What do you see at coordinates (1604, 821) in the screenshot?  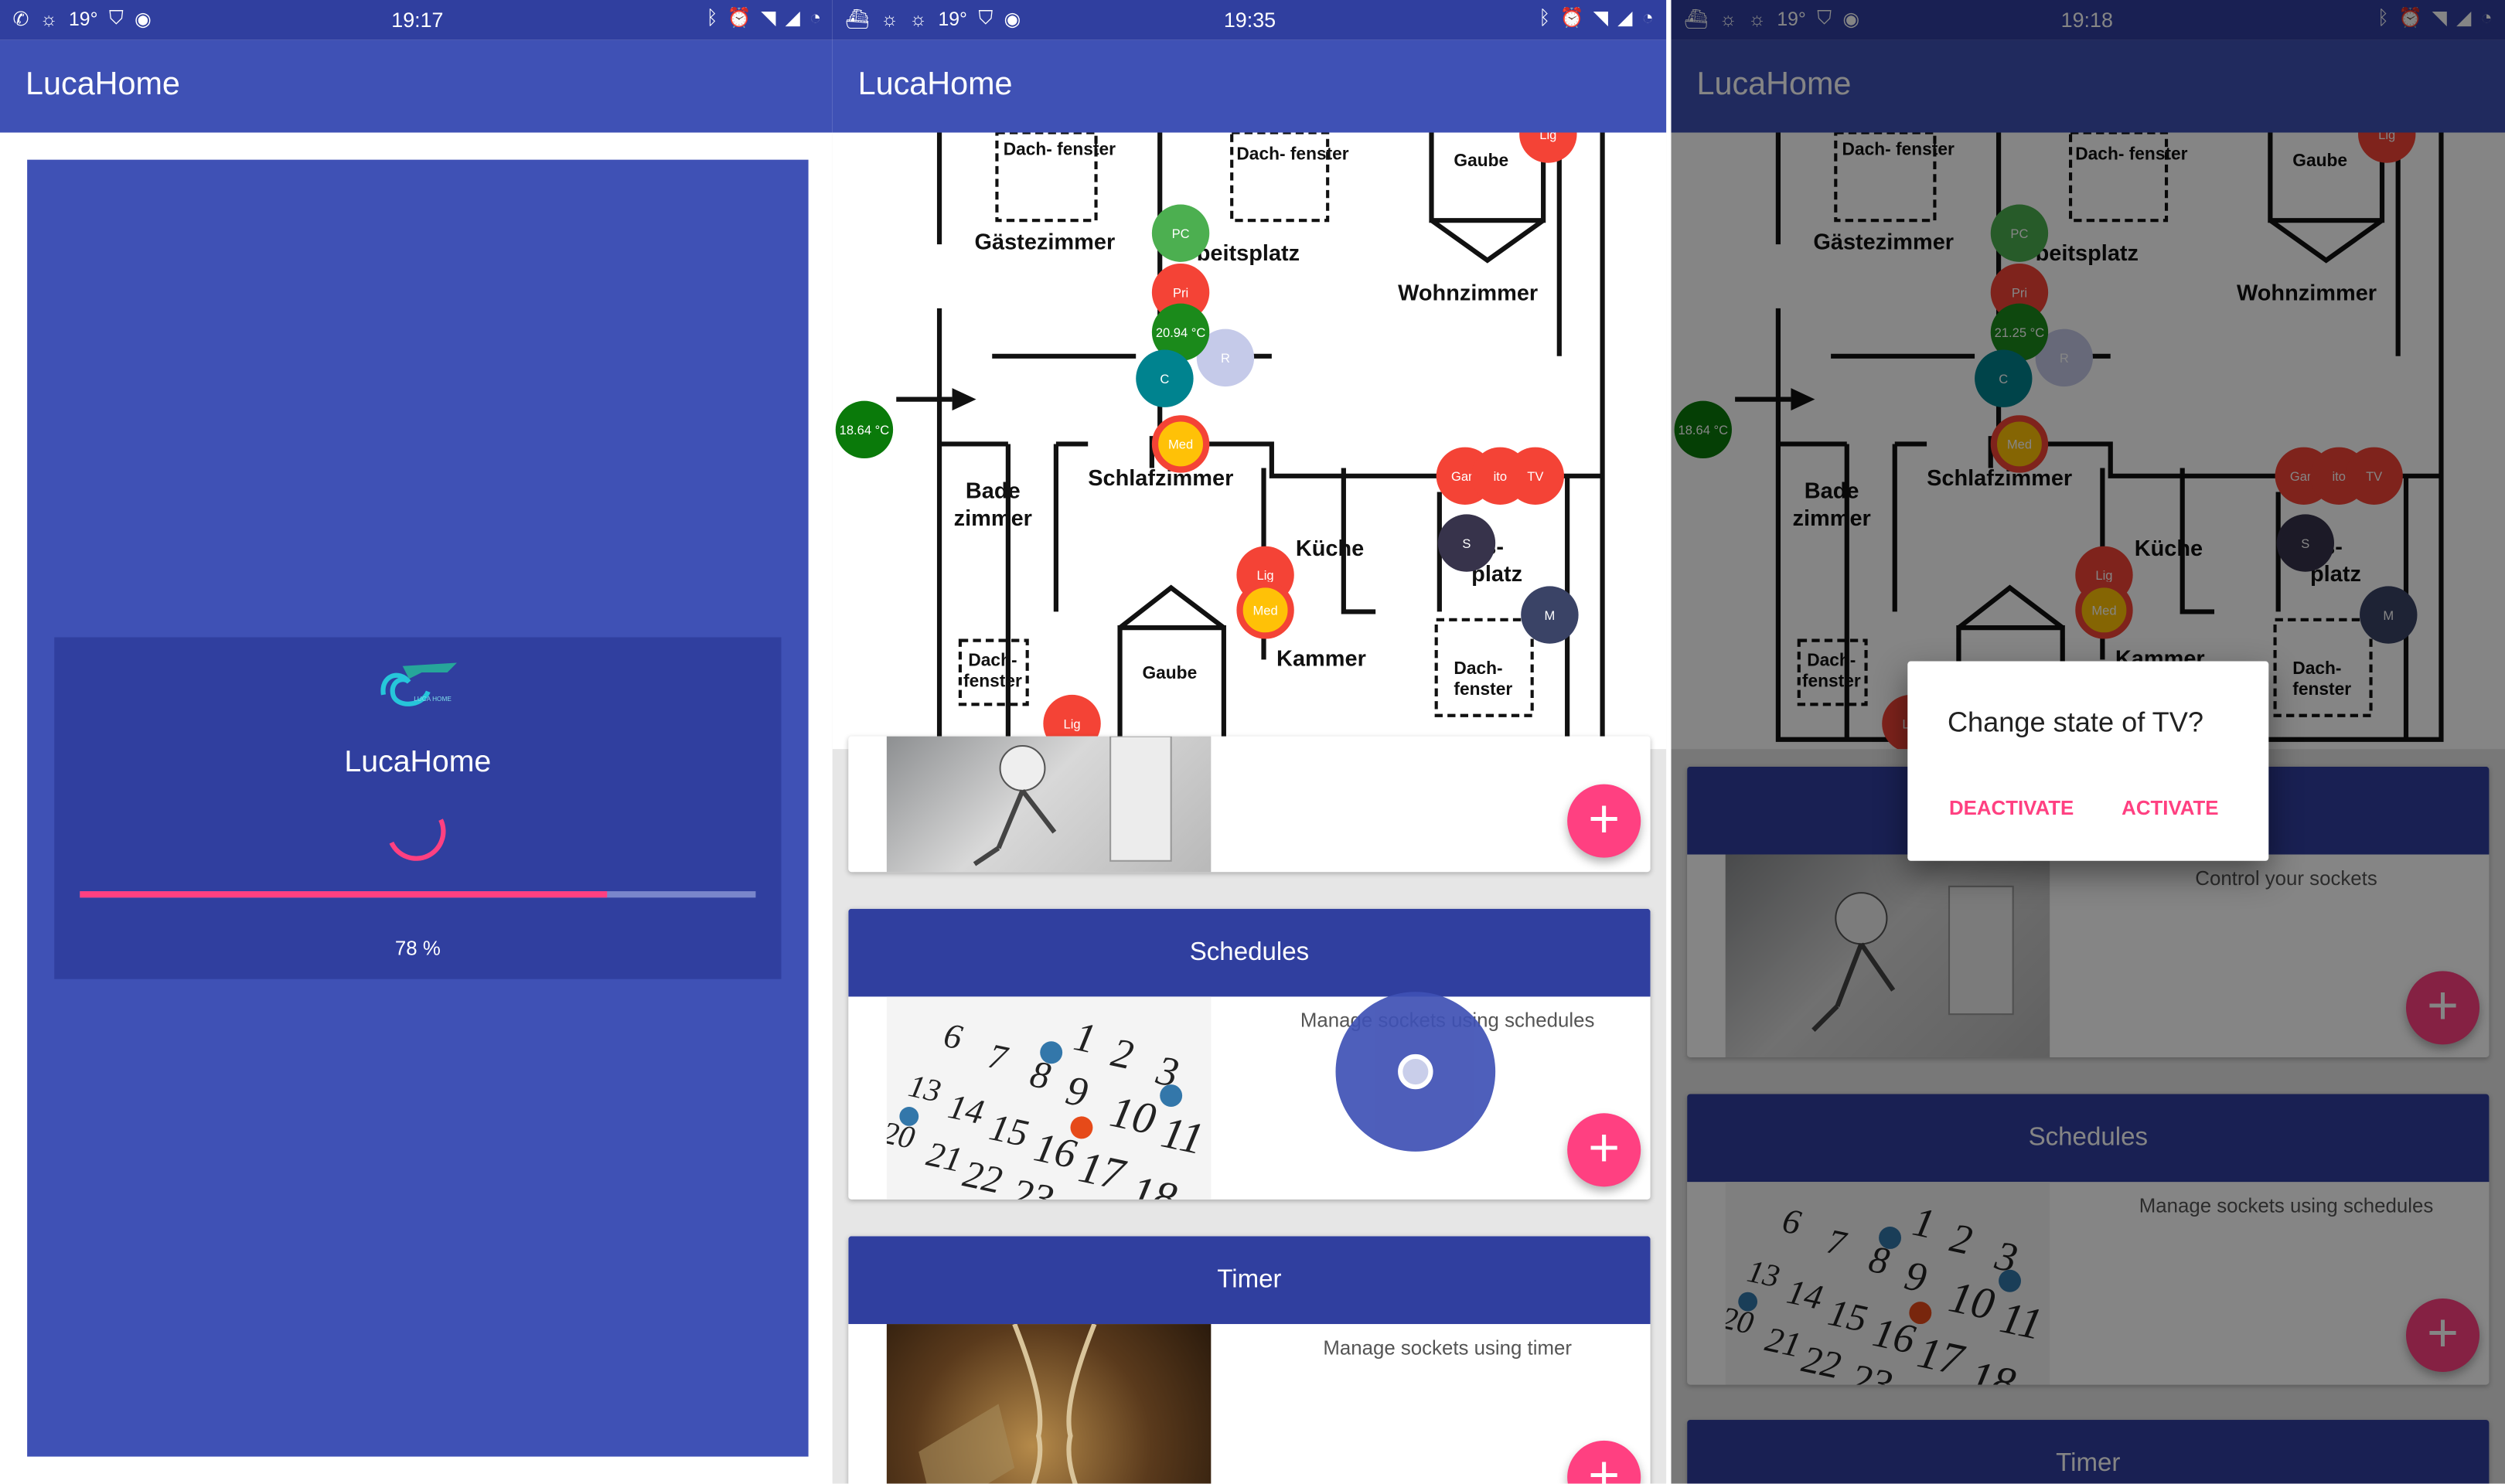 I see `add-socket-button: +` at bounding box center [1604, 821].